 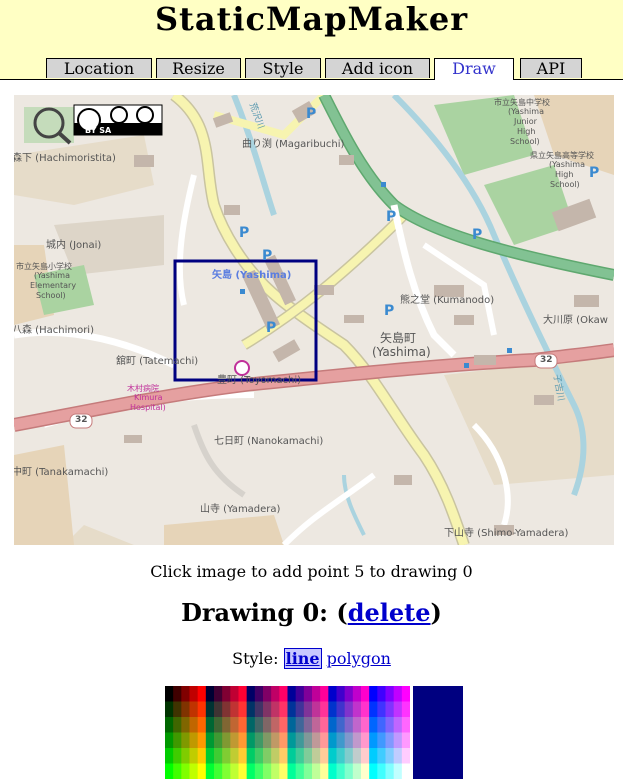 I want to click on tab-style: Style, so click(x=283, y=68).